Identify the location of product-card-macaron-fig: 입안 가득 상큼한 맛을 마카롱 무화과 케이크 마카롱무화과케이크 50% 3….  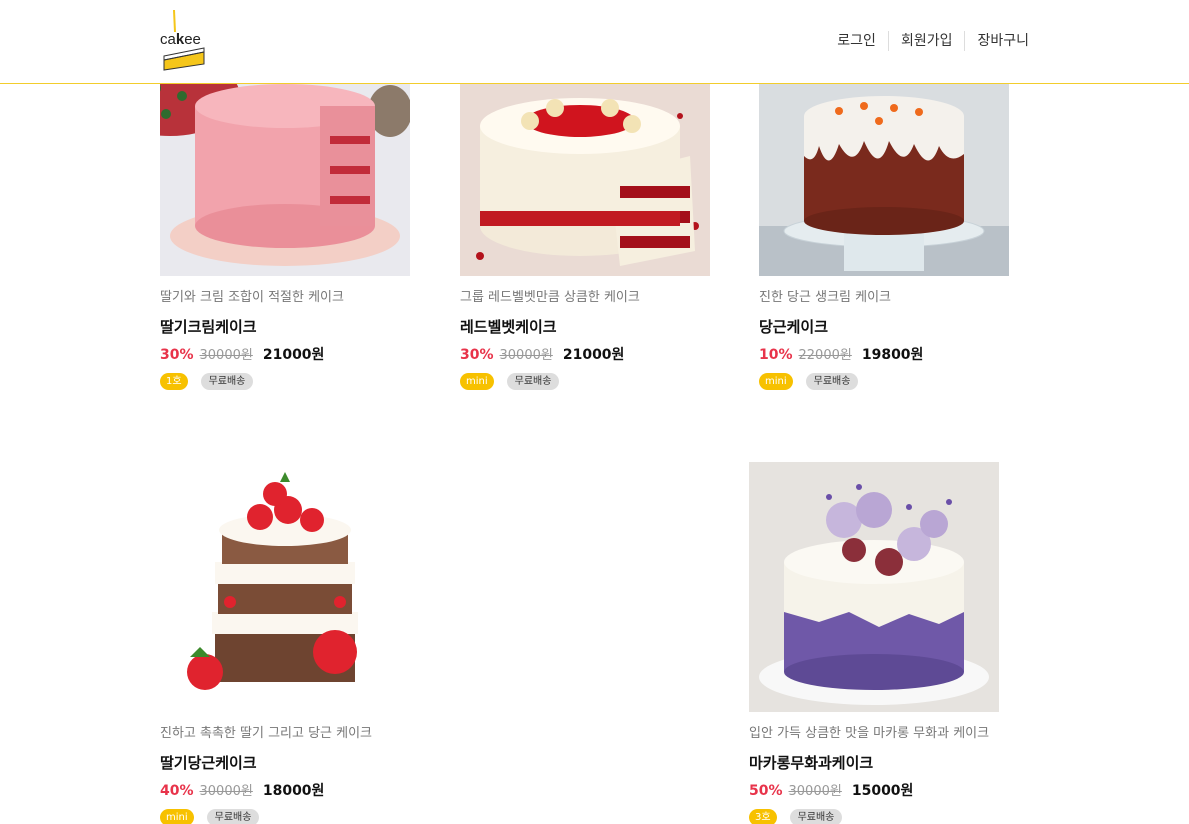
(874, 643).